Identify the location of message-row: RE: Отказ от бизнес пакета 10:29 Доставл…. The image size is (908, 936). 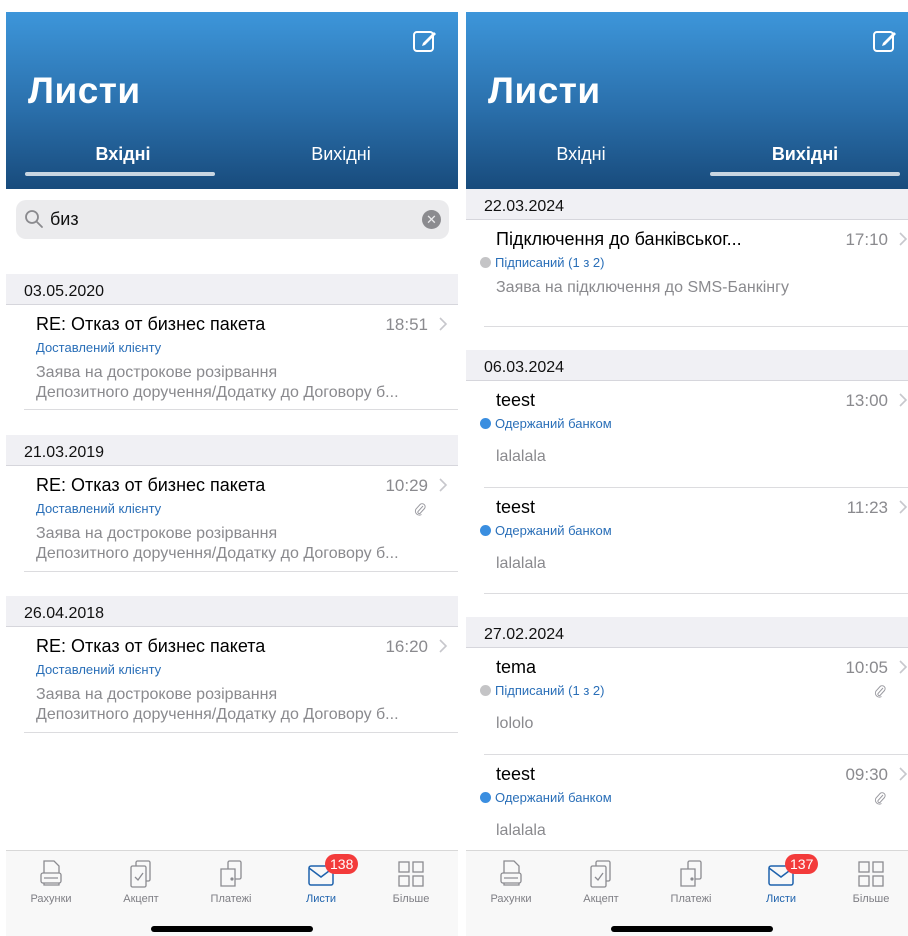
(241, 519).